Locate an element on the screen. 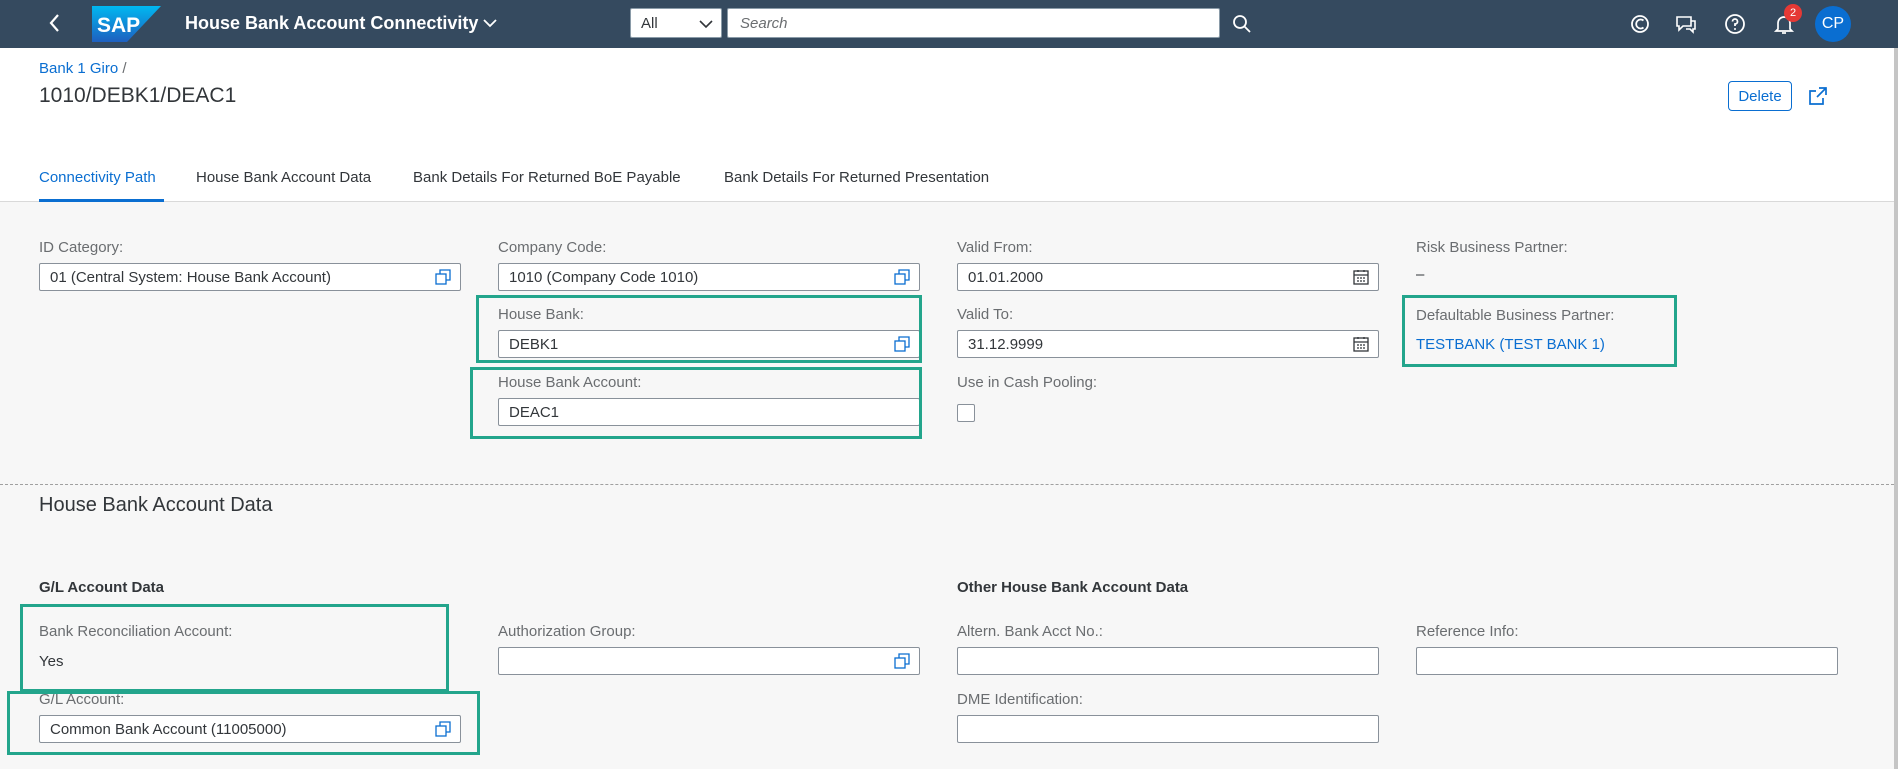 The width and height of the screenshot is (1898, 769). app-title: House Bank Account Connectivity is located at coordinates (331, 23).